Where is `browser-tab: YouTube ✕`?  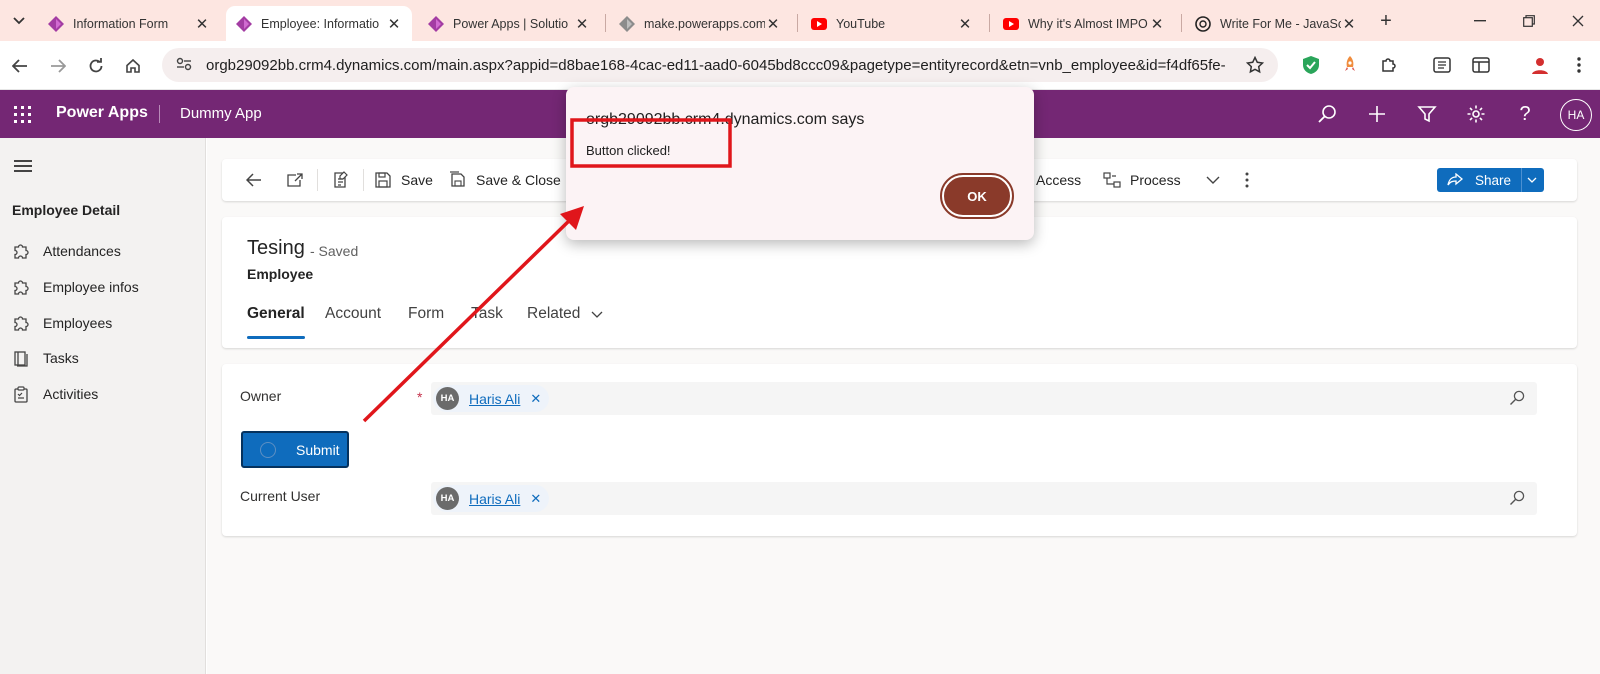
browser-tab: YouTube ✕ is located at coordinates (892, 23).